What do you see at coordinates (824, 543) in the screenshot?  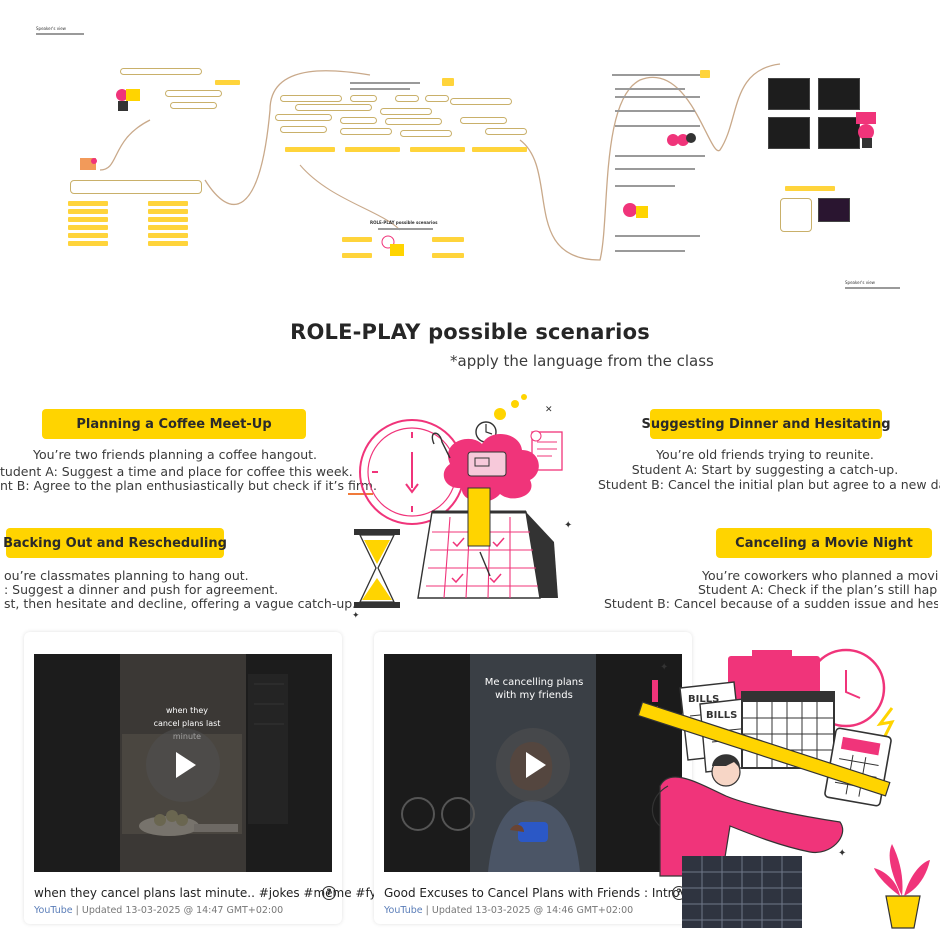 I see `scenario-label-movie: Canceling a Movie Night` at bounding box center [824, 543].